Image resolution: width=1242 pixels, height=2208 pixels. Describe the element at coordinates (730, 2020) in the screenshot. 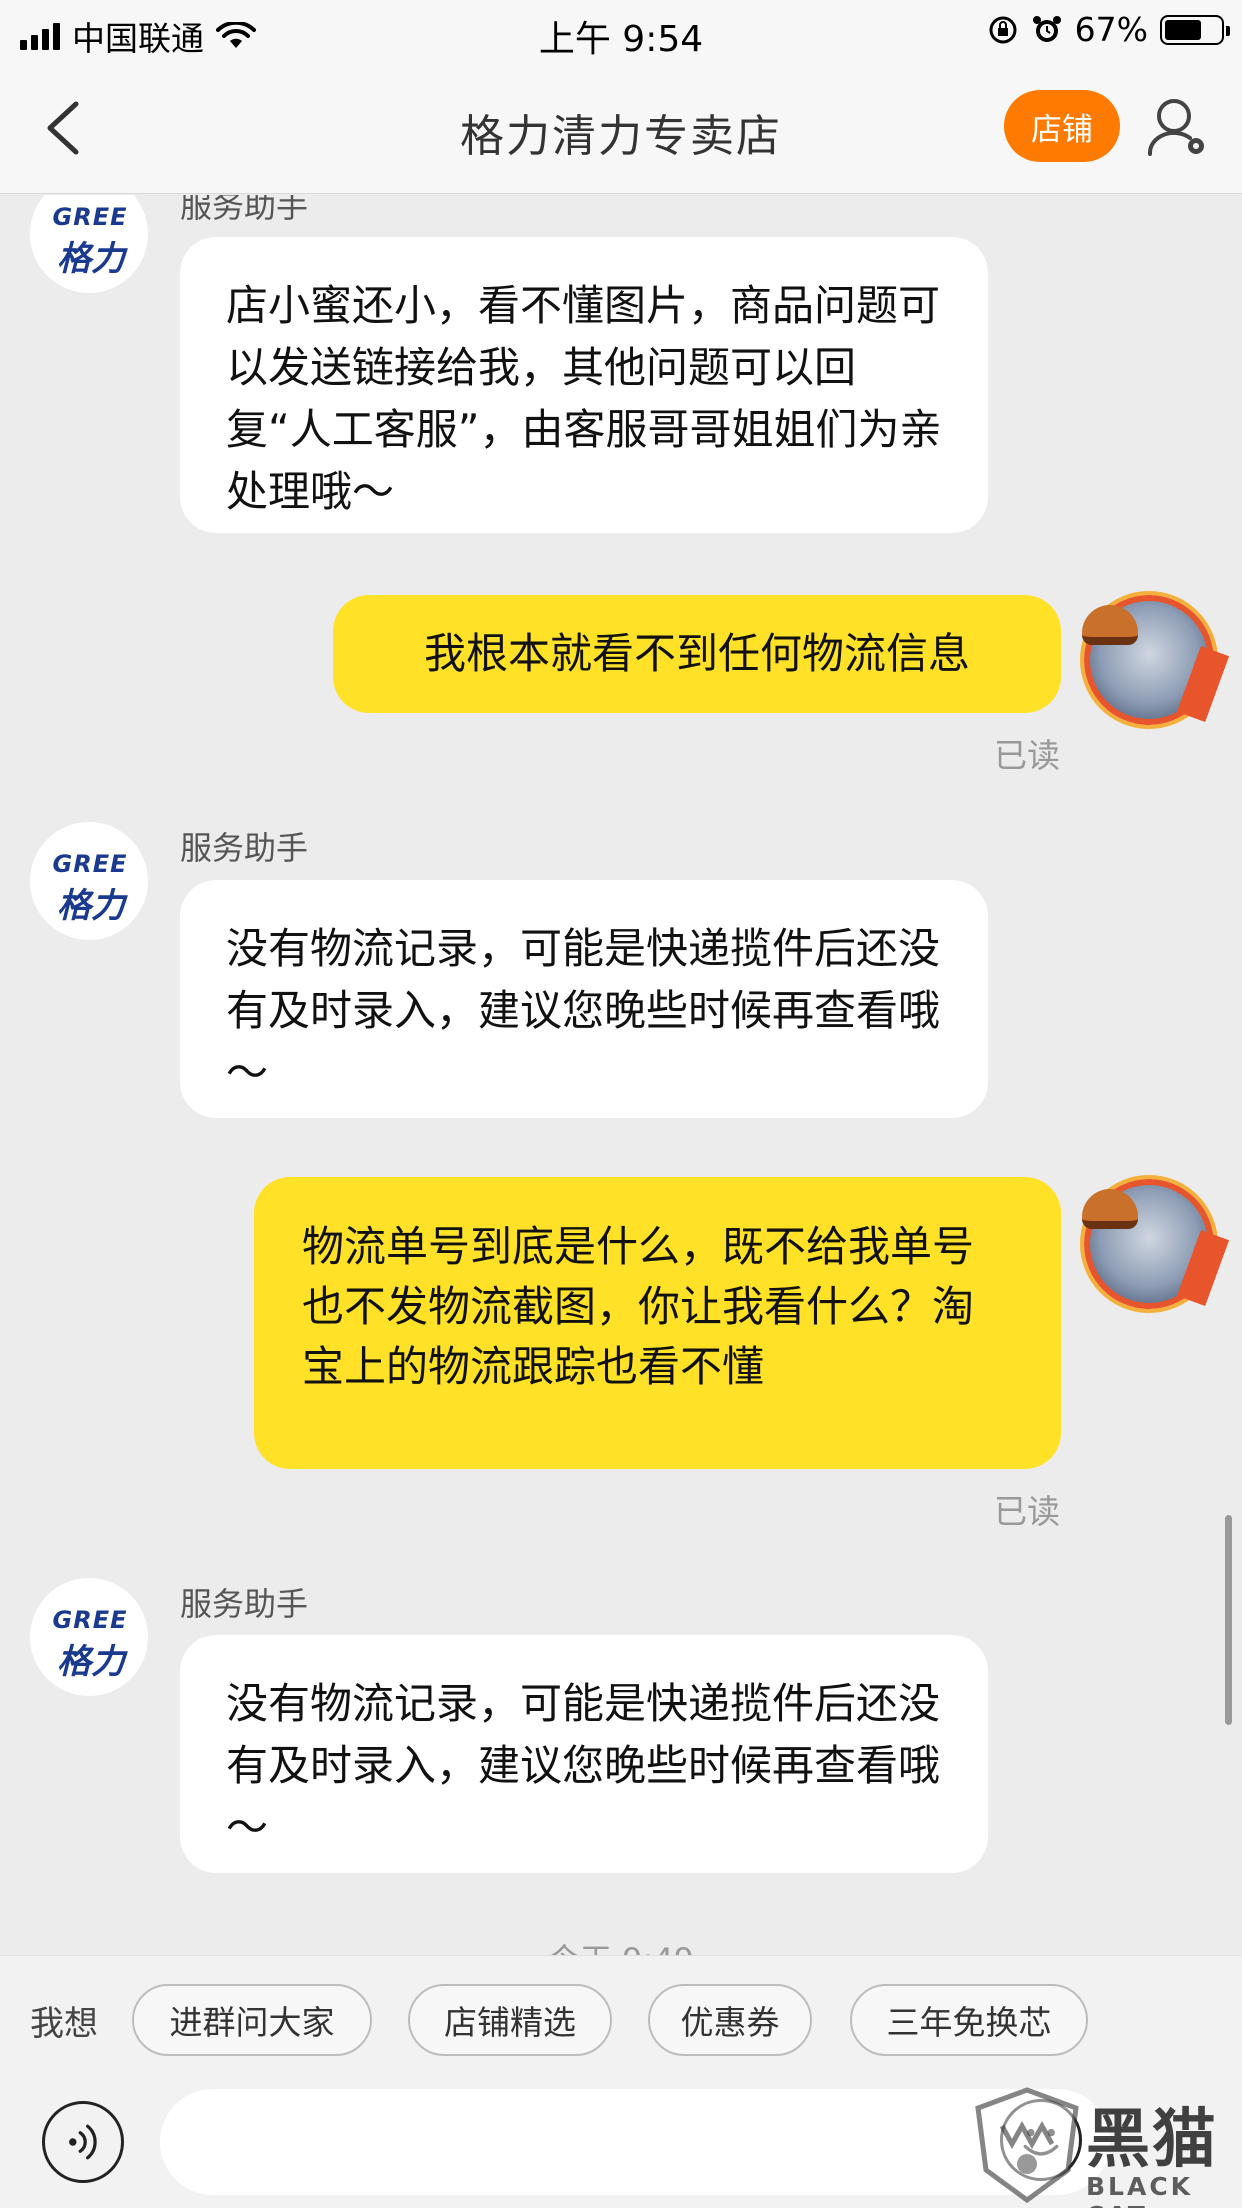

I see `chip-coupons: 优惠券` at that location.